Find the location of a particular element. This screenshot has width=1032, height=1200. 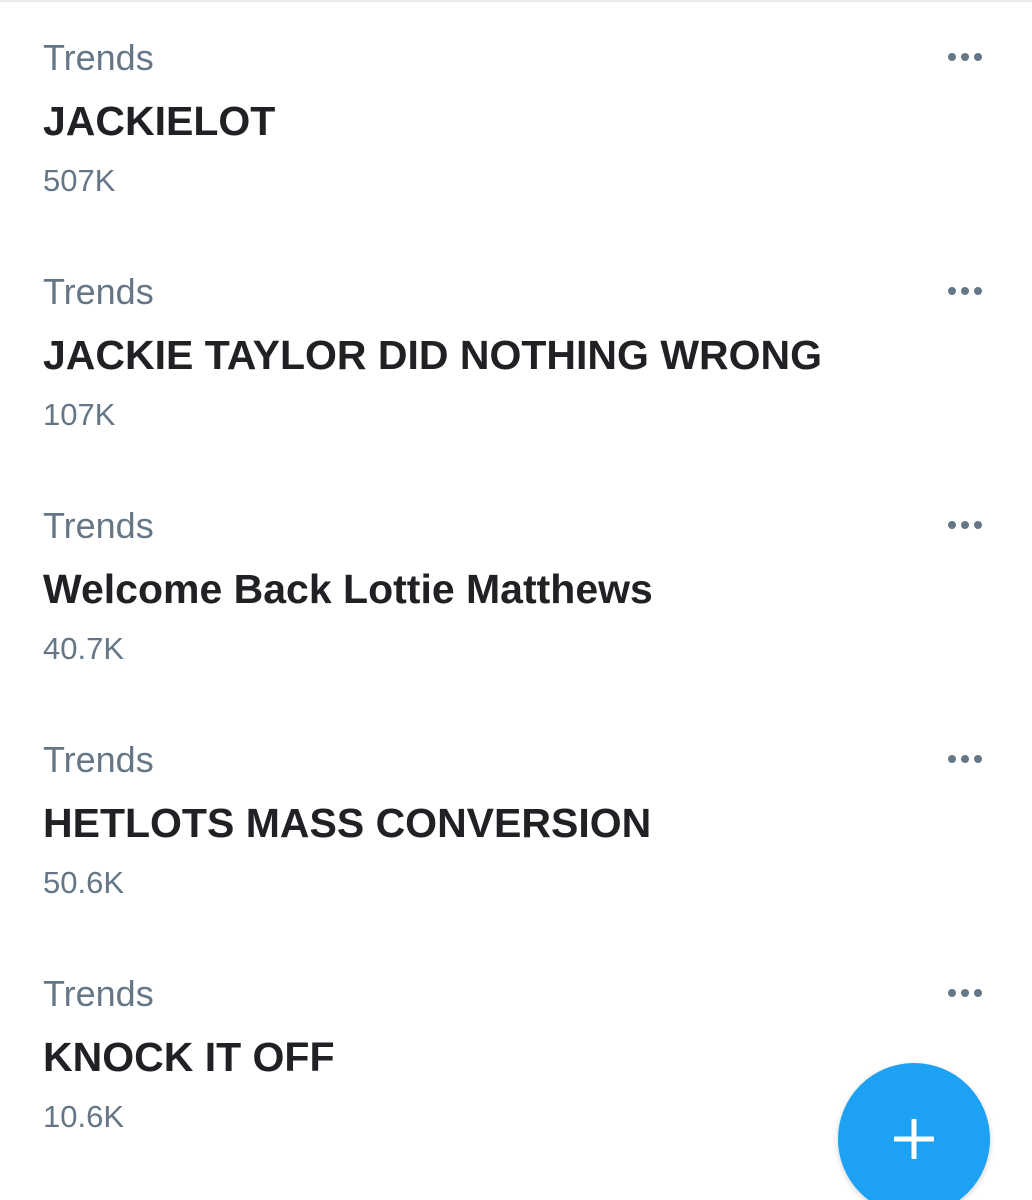

trend-count: 40.7K is located at coordinates (84, 648).